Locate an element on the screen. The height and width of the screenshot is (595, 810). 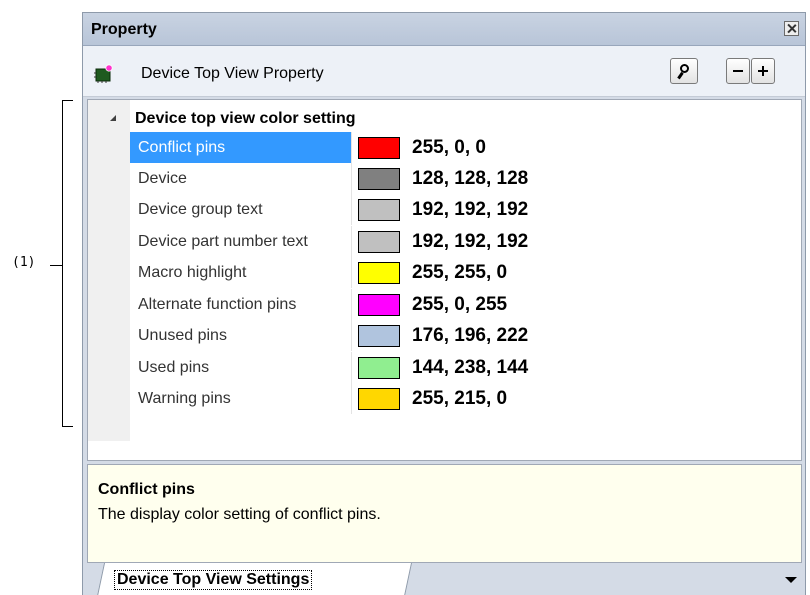
callout-bracket is located at coordinates (67, 263).